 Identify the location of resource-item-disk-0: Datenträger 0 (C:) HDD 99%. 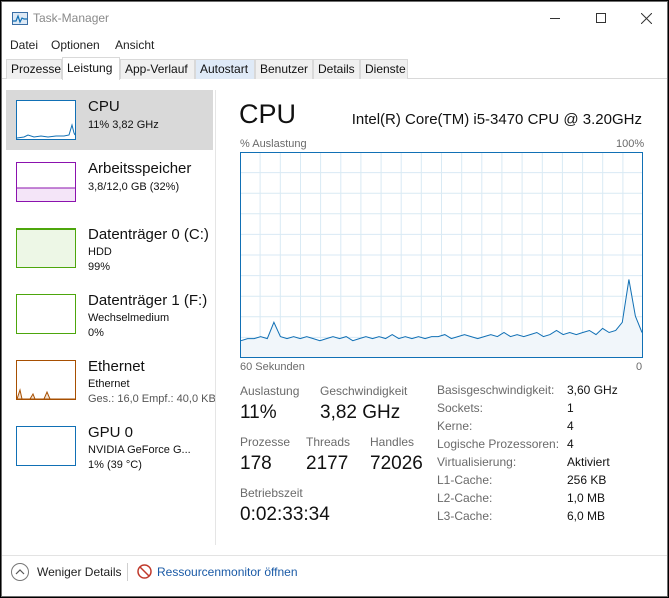
(109, 248).